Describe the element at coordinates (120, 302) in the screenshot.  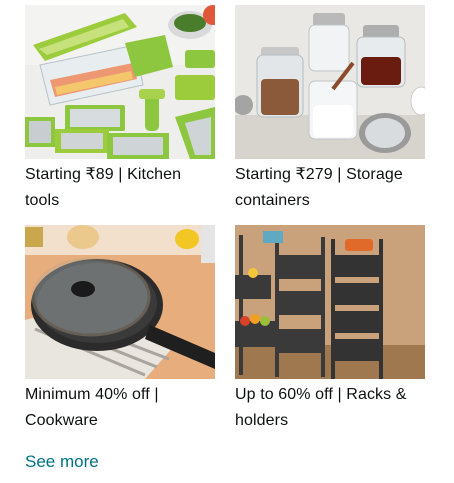
I see `cookware-image` at that location.